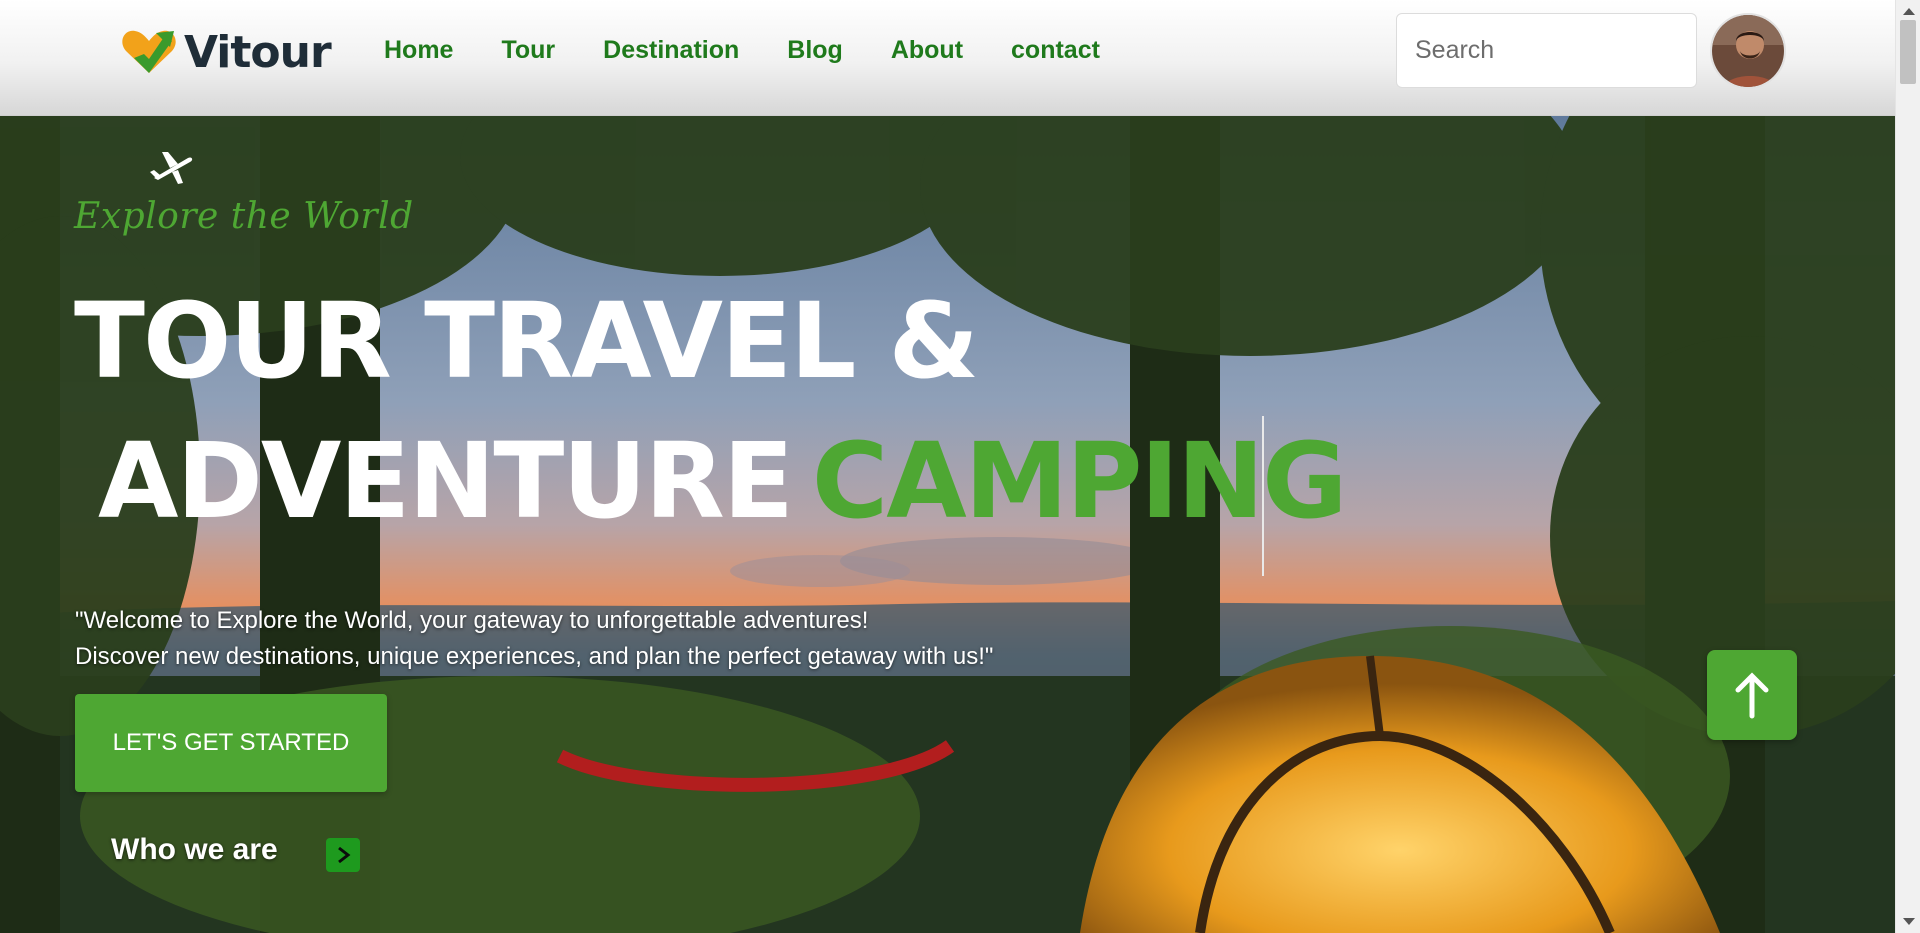 The width and height of the screenshot is (1920, 933). I want to click on scroll-up-icon, so click(1909, 11).